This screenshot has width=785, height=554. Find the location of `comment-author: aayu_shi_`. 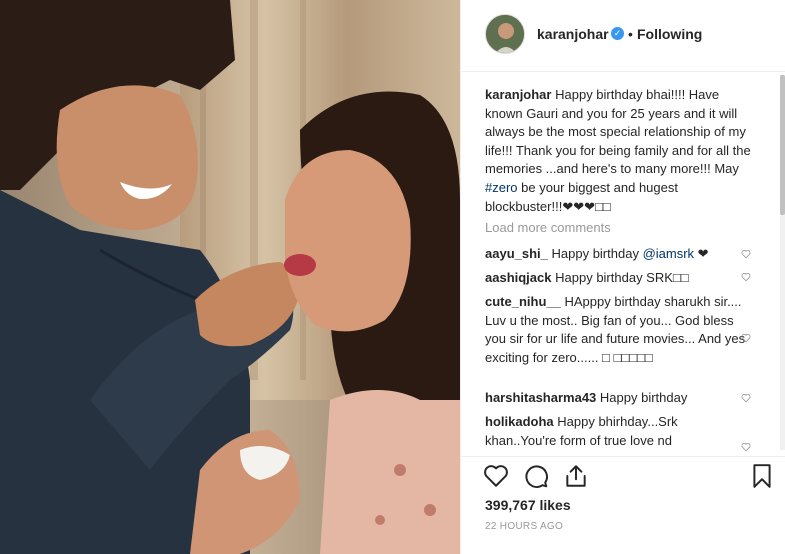

comment-author: aayu_shi_ is located at coordinates (516, 253).